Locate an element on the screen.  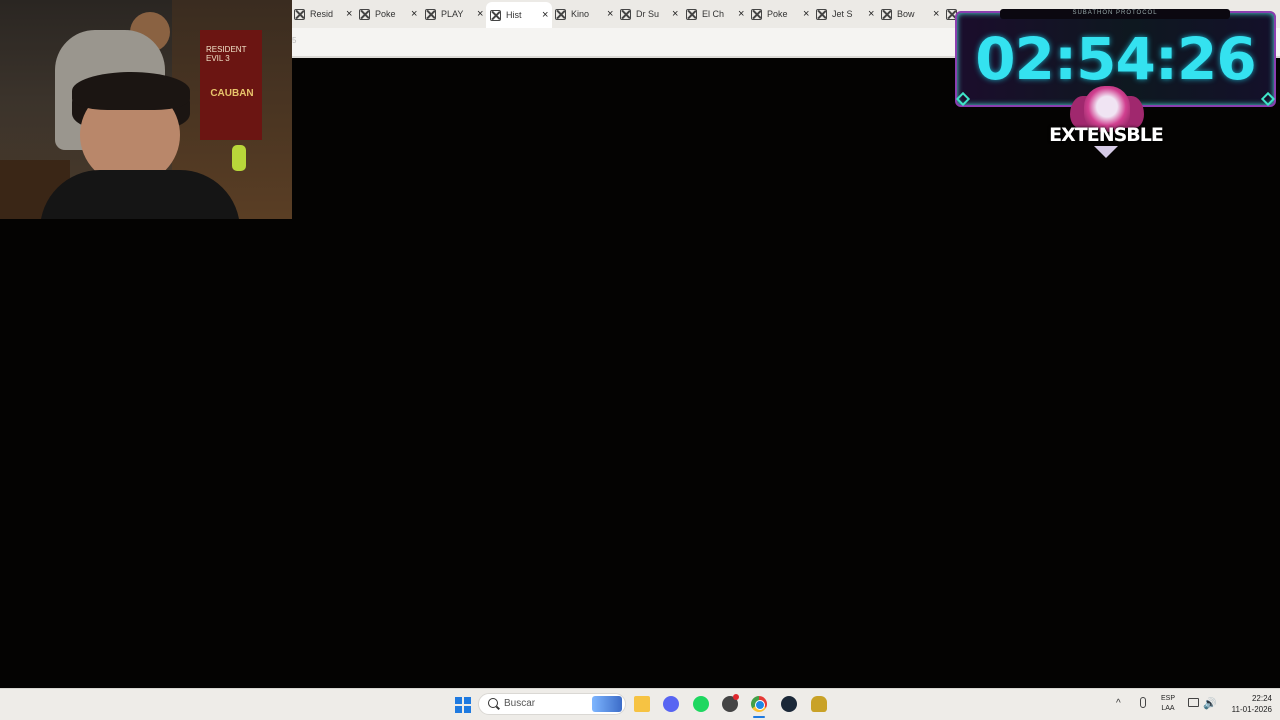
tab-label: Dr Su is located at coordinates (648, 14).